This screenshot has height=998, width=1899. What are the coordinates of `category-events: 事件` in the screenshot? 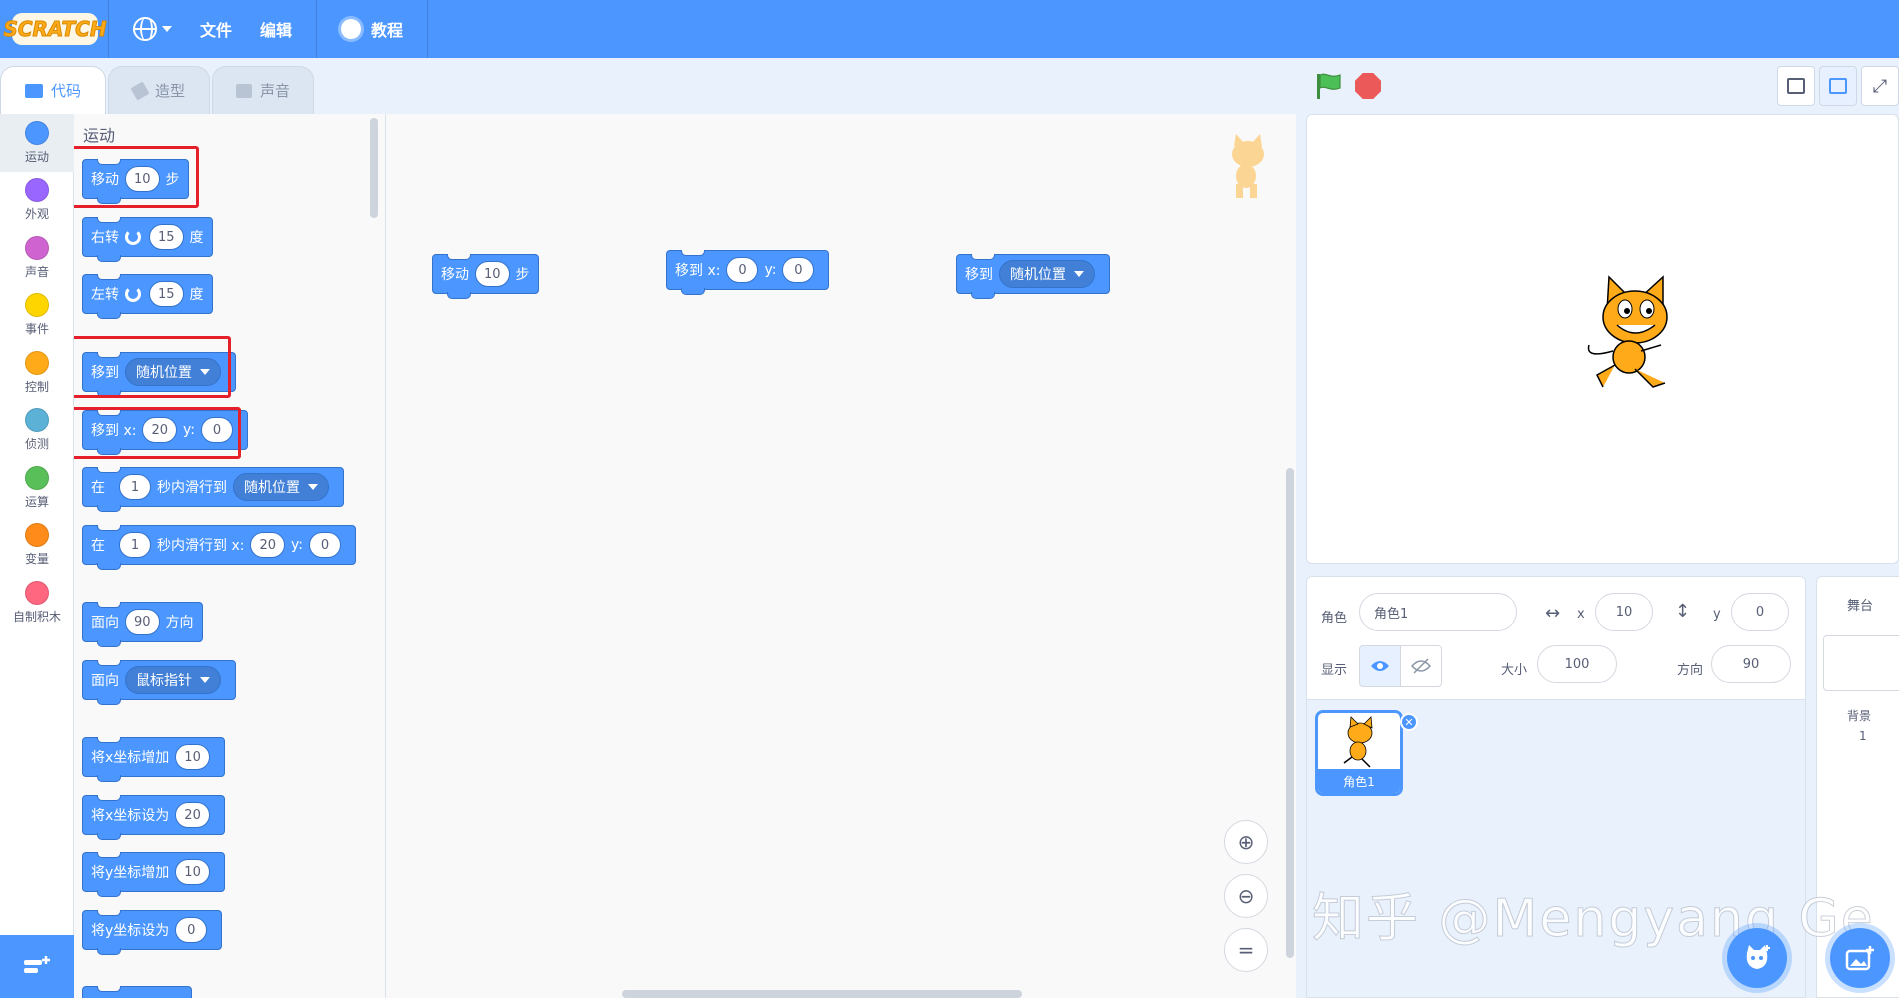 It's located at (37, 316).